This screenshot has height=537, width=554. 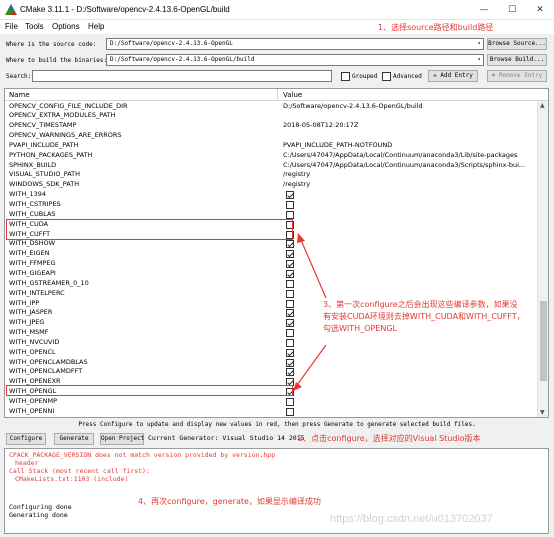 What do you see at coordinates (40, 507) in the screenshot?
I see `log-line: Configuring done` at bounding box center [40, 507].